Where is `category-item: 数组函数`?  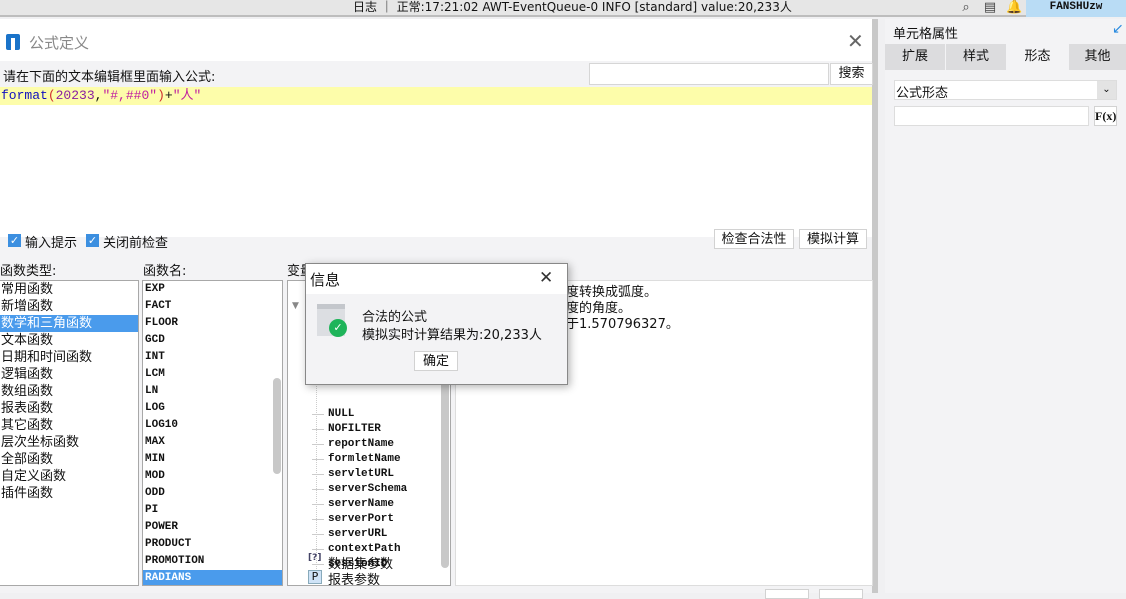 category-item: 数组函数 is located at coordinates (69, 391).